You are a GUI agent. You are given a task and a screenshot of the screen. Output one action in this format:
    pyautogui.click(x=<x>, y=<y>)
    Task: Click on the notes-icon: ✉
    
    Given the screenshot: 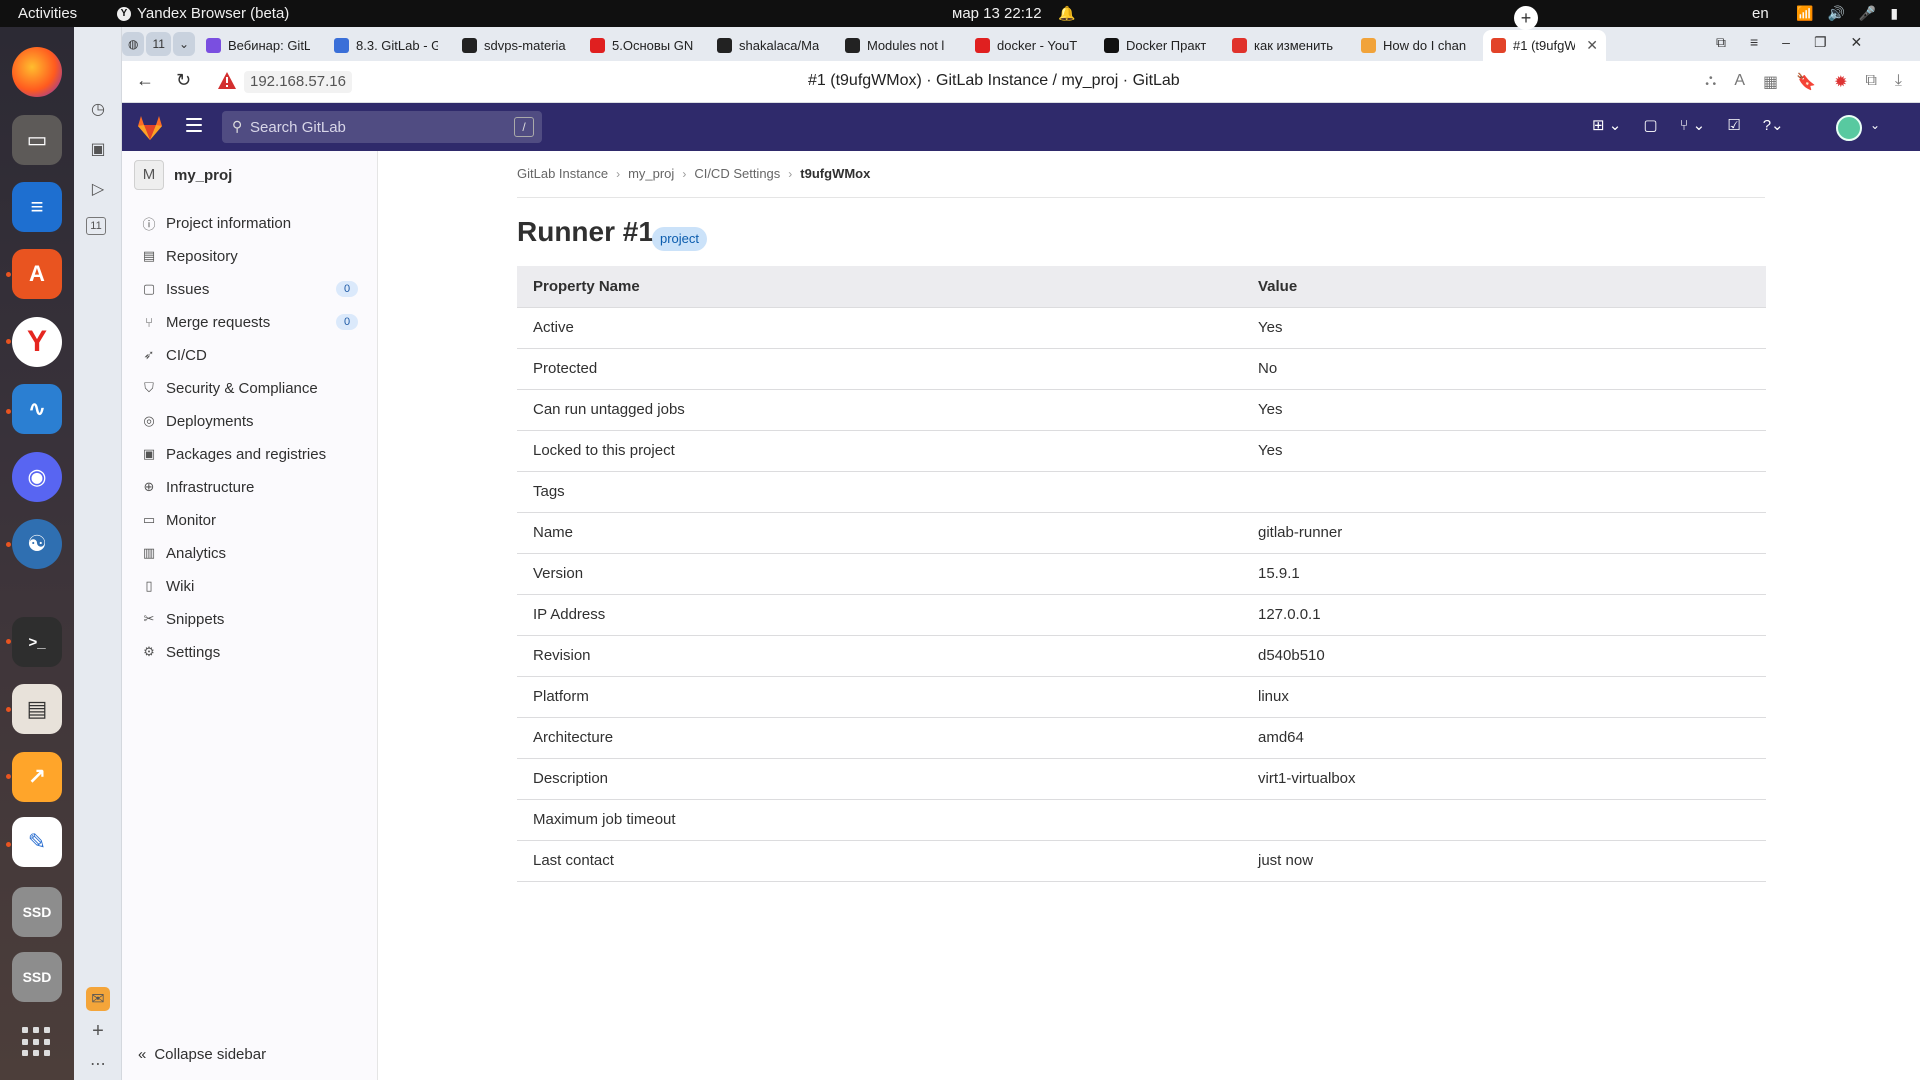 What is the action you would take?
    pyautogui.click(x=98, y=999)
    